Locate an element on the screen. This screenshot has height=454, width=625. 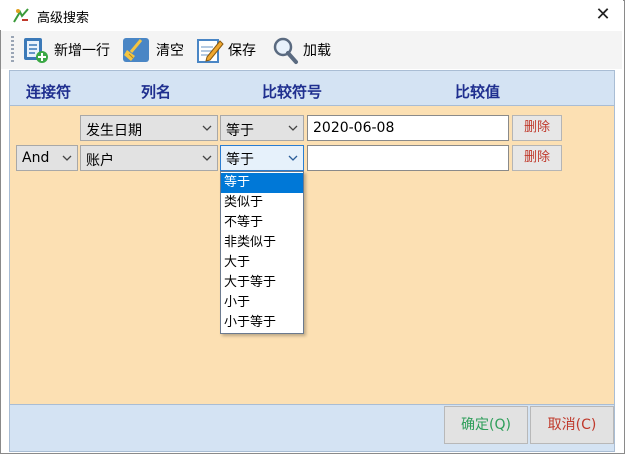
row2-connector-select: And is located at coordinates (47, 158).